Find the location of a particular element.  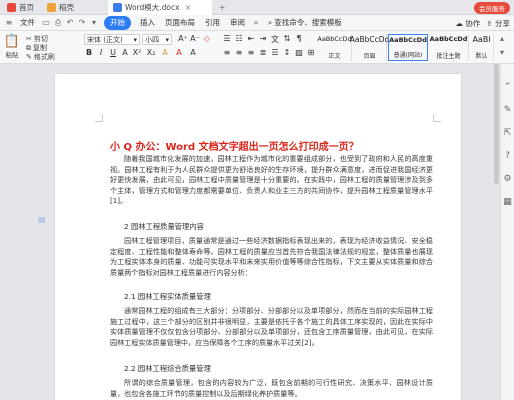

font-name-select: 宋体 (正文) ▾ is located at coordinates (112, 39).